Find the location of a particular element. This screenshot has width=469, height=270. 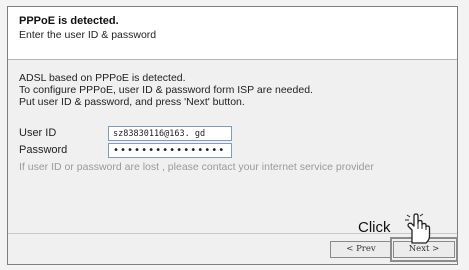

dialog-title: PPPoE is detected. is located at coordinates (69, 21).